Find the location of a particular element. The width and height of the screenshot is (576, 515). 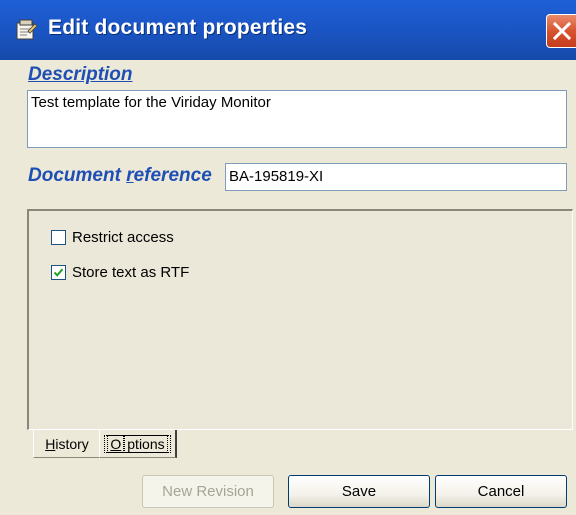

tab-options-hotkey: O is located at coordinates (116, 443).